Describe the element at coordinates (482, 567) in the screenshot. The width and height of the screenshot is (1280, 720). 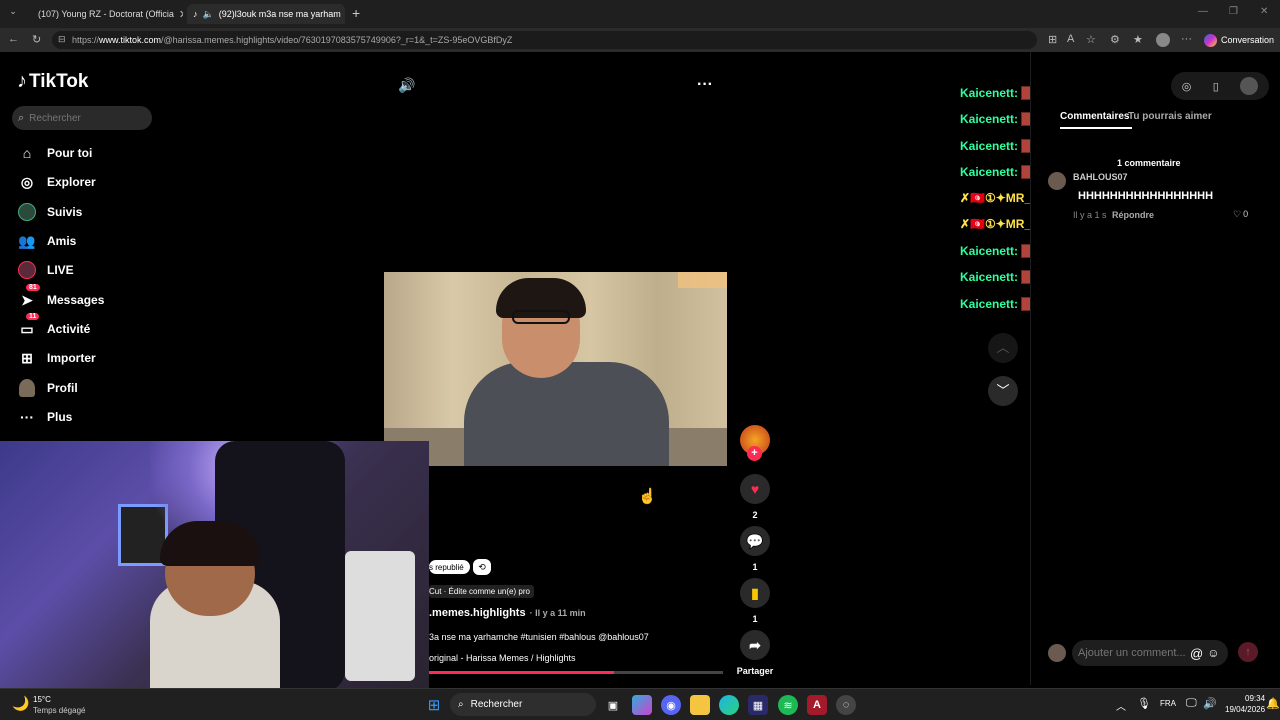
I see `repost-icon: ⟲` at that location.